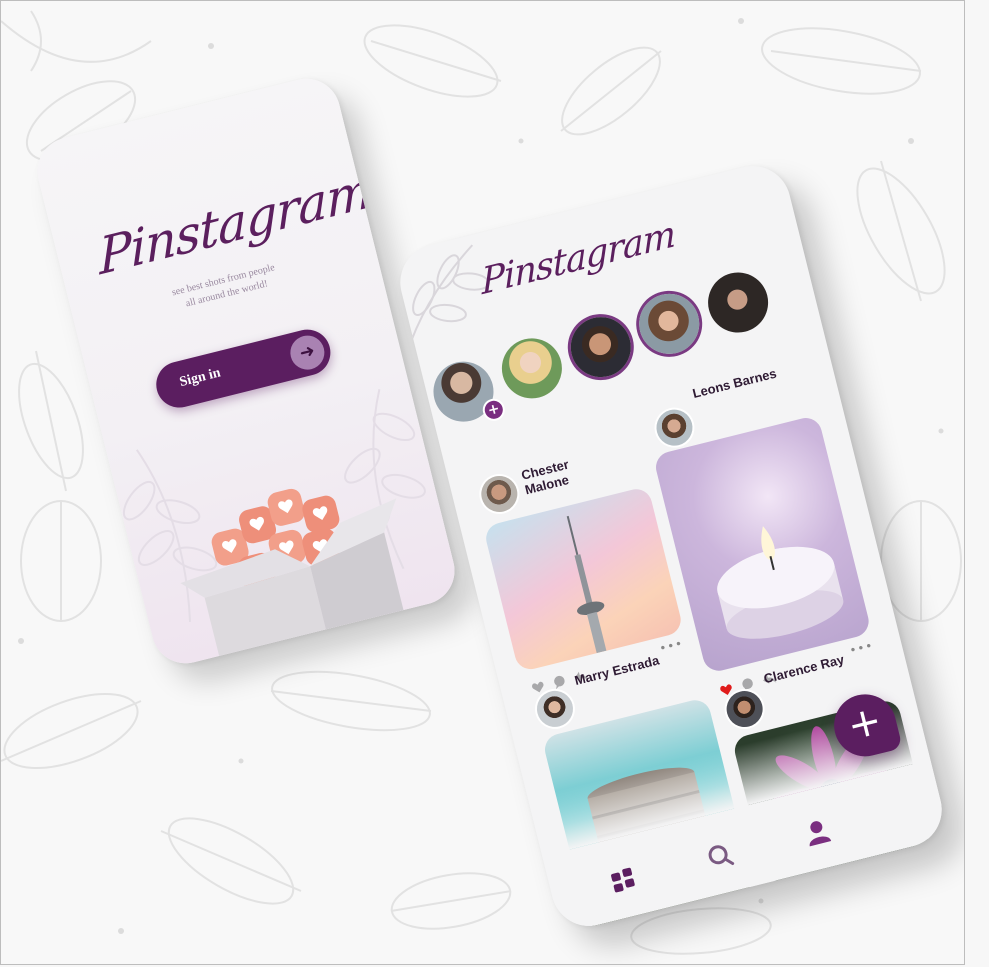 This screenshot has height=967, width=989. I want to click on comment-icon, so click(559, 682).